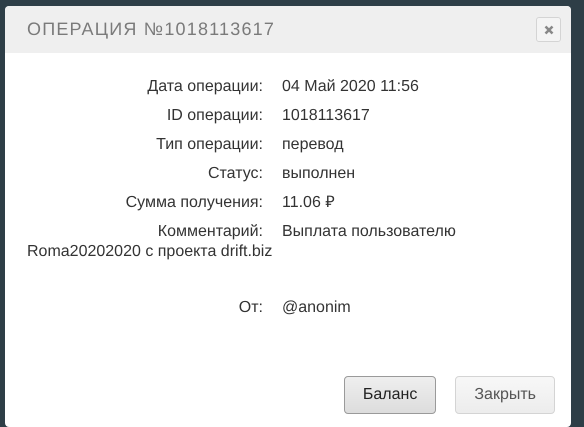  Describe the element at coordinates (250, 308) in the screenshot. I see `field-label: От:` at that location.